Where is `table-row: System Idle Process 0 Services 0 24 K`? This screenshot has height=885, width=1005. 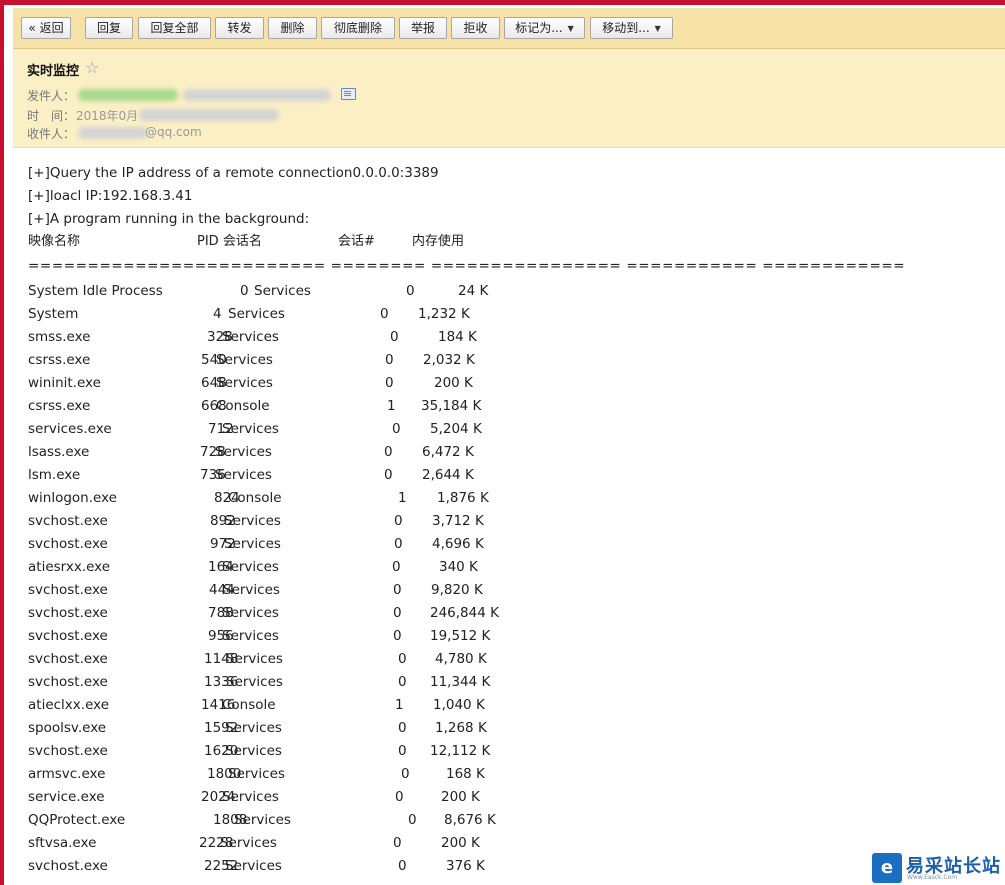 table-row: System Idle Process 0 Services 0 24 K is located at coordinates (478, 292).